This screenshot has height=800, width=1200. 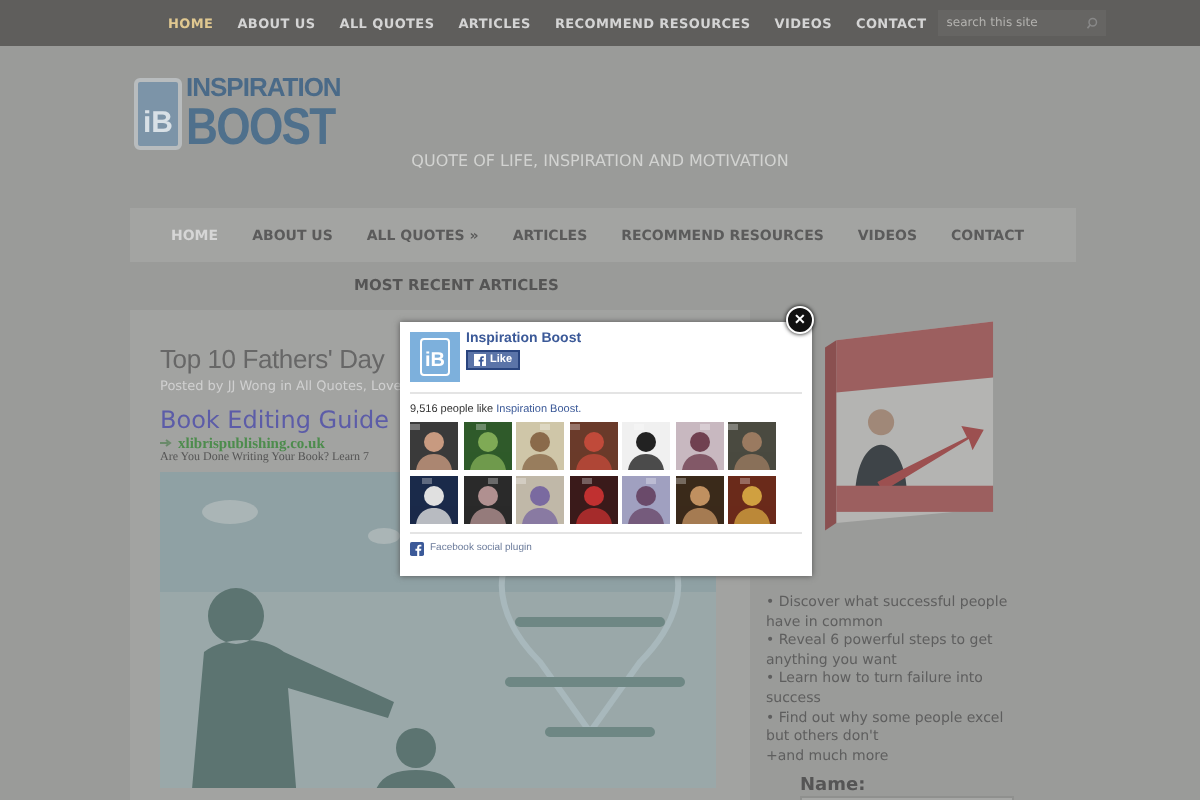 I want to click on arrow-icon, so click(x=166, y=443).